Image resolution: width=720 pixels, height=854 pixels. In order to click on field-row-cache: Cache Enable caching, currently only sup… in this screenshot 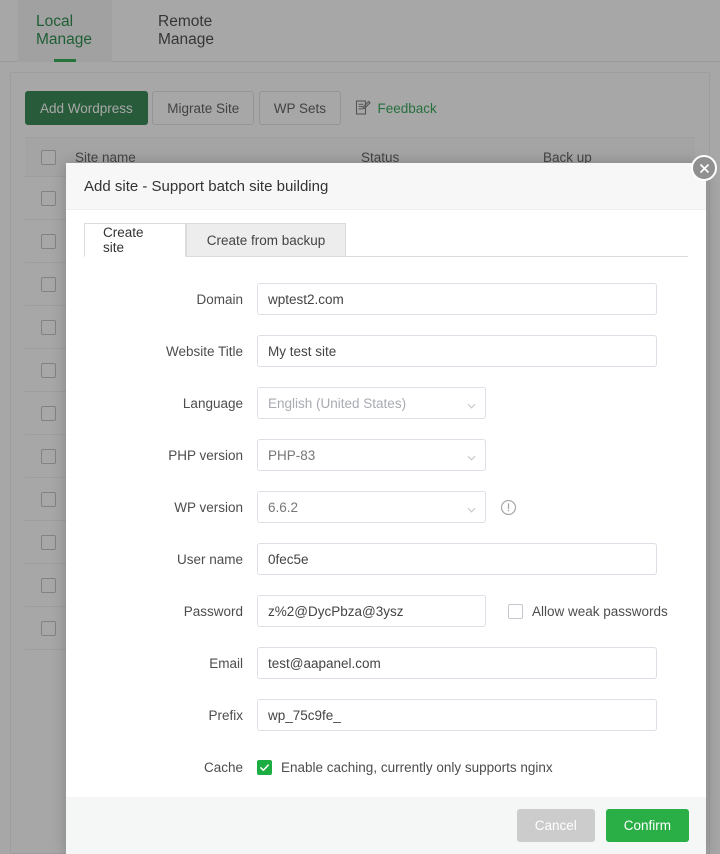, I will do `click(386, 767)`.